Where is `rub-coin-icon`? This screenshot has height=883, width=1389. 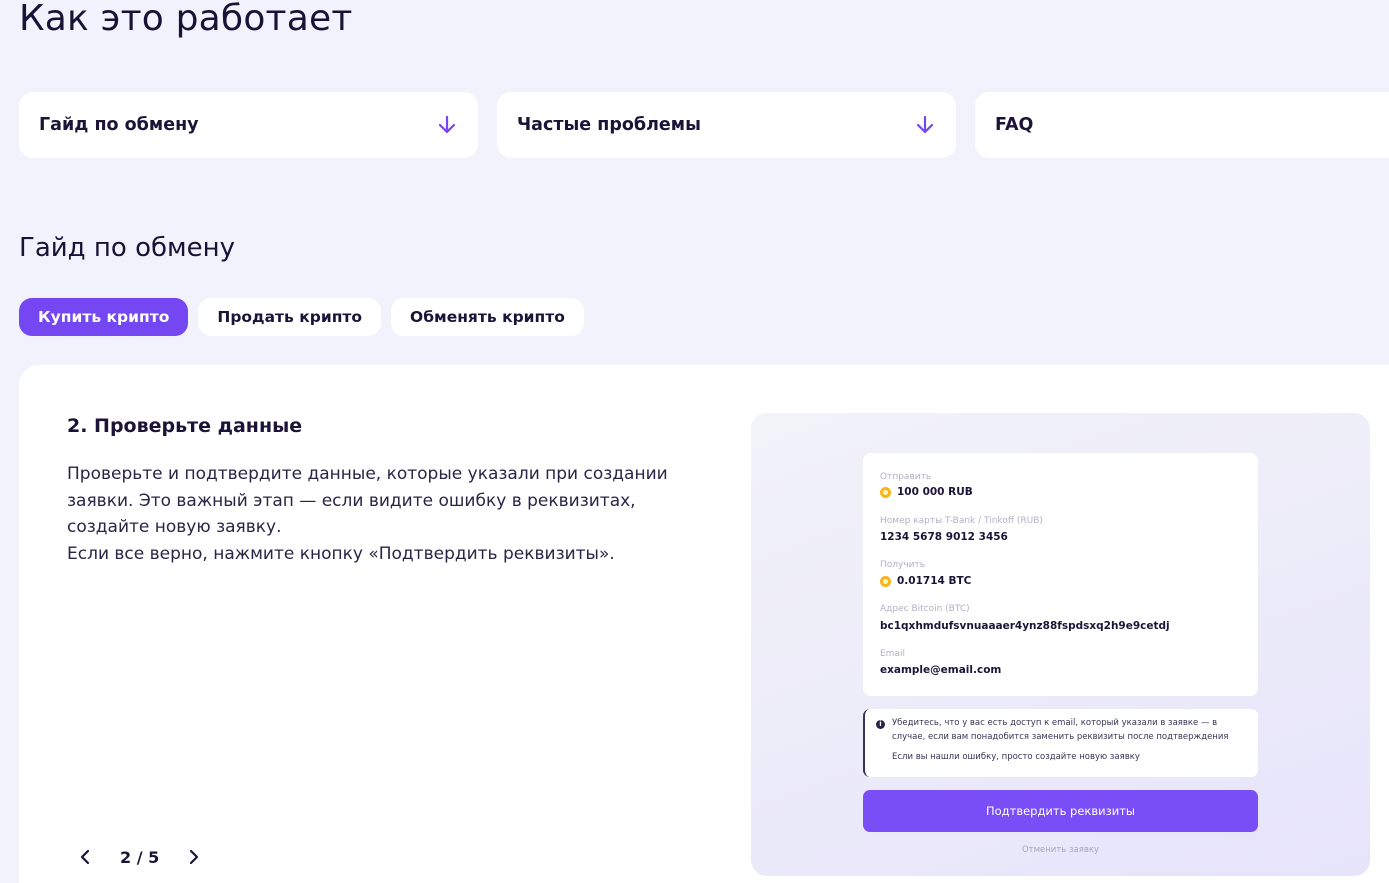
rub-coin-icon is located at coordinates (885, 492).